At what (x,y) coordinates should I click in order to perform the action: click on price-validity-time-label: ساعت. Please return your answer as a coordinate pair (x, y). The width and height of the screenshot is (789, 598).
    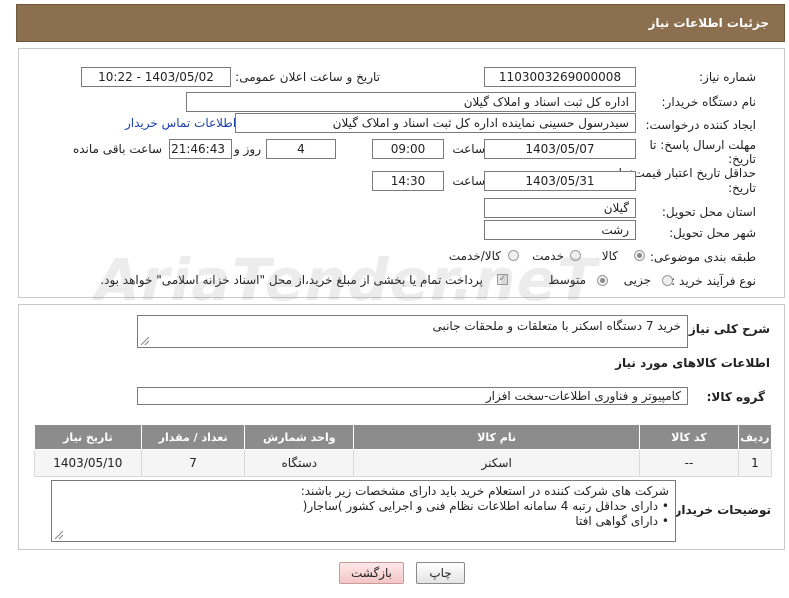
    Looking at the image, I should click on (468, 181).